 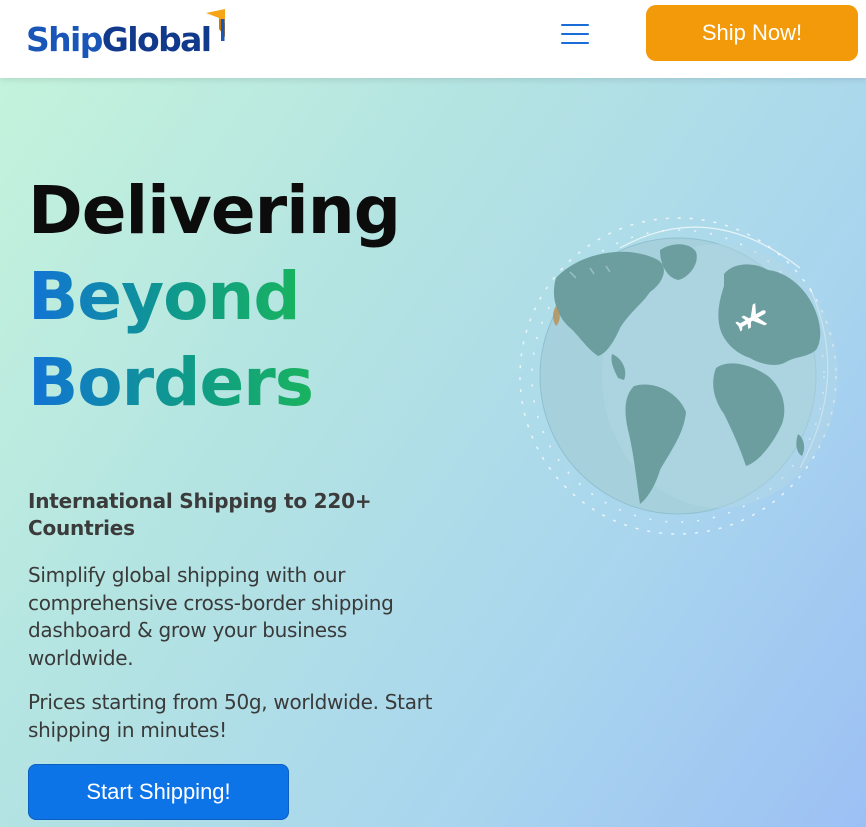 I want to click on shipglobal-logo: ShipGlobal, so click(x=128, y=38).